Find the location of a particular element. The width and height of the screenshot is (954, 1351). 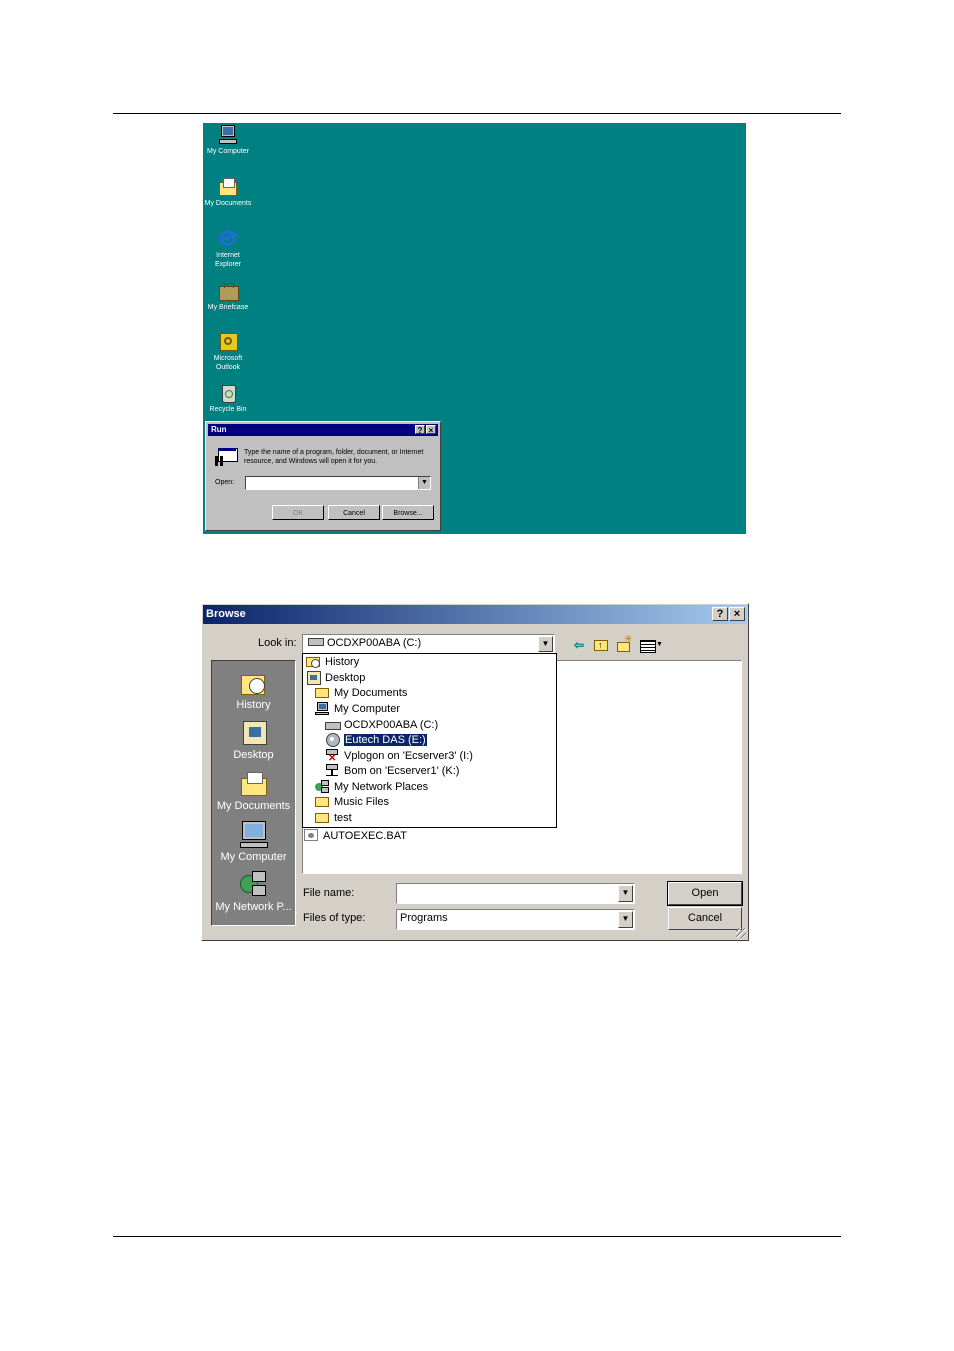

run-close-button: × is located at coordinates (431, 430).